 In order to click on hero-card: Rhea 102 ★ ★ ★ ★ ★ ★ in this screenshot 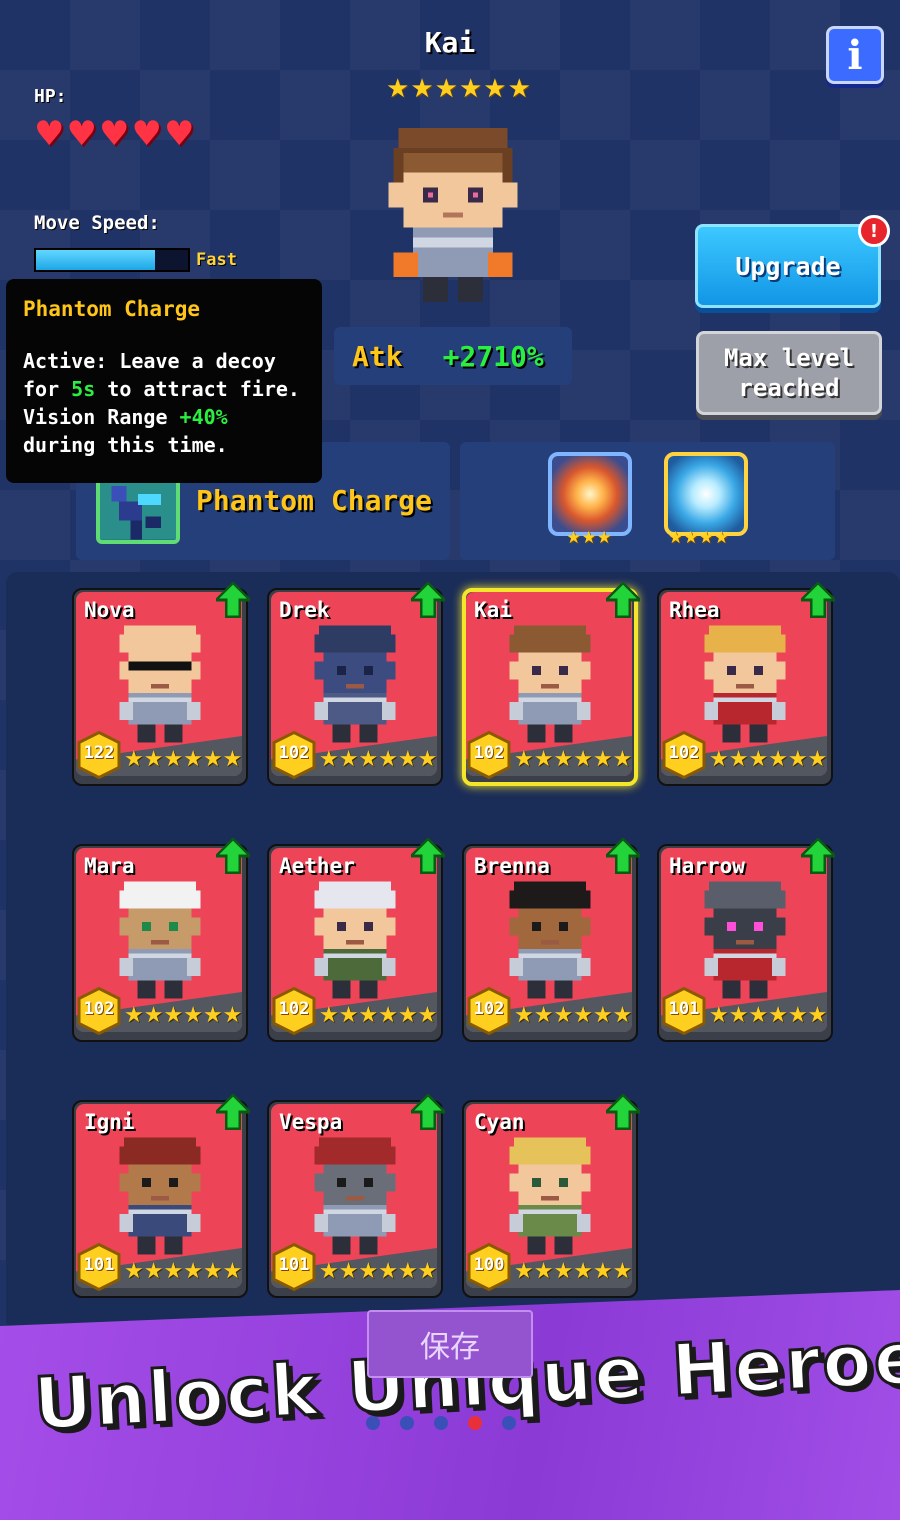, I will do `click(746, 684)`.